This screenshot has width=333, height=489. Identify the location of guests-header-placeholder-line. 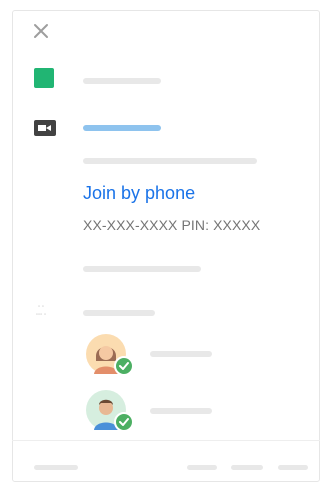
(119, 313).